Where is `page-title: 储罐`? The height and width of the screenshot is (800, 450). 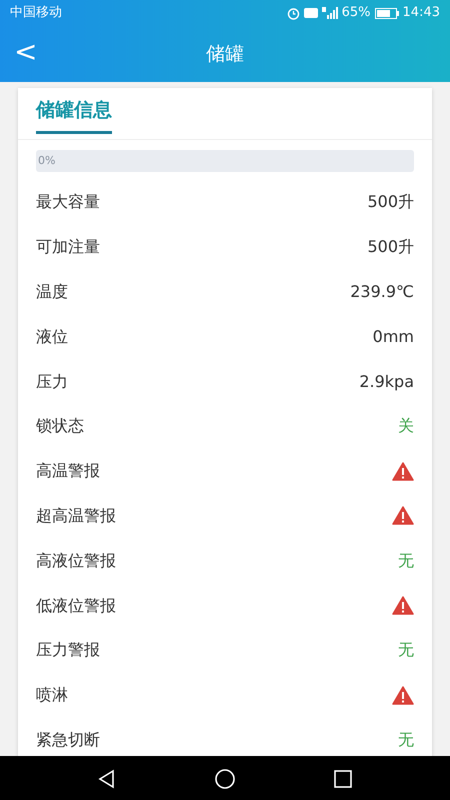 page-title: 储罐 is located at coordinates (225, 54).